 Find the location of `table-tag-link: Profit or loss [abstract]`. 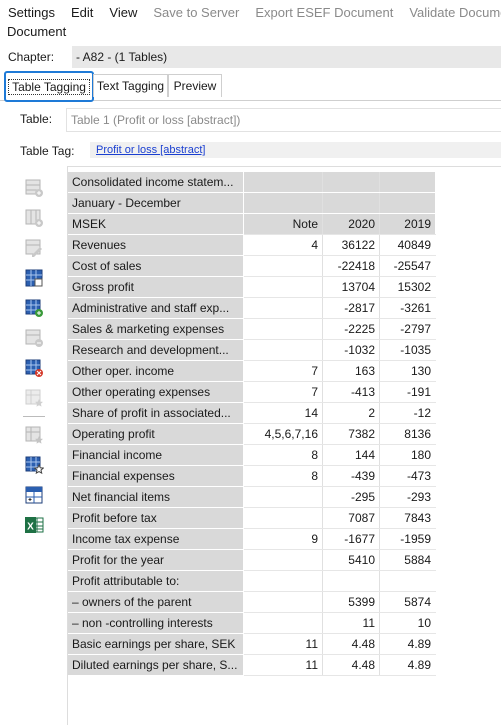

table-tag-link: Profit or loss [abstract] is located at coordinates (150, 150).